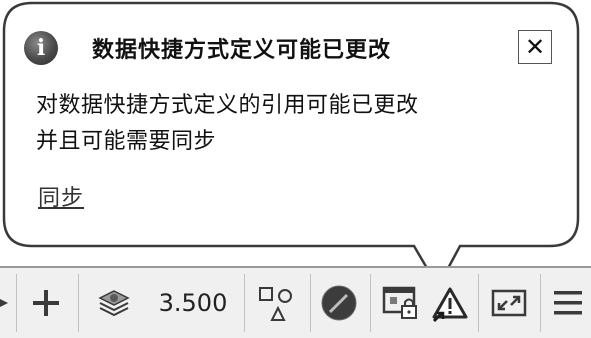  Describe the element at coordinates (401, 303) in the screenshot. I see `lock-ui-icon` at that location.